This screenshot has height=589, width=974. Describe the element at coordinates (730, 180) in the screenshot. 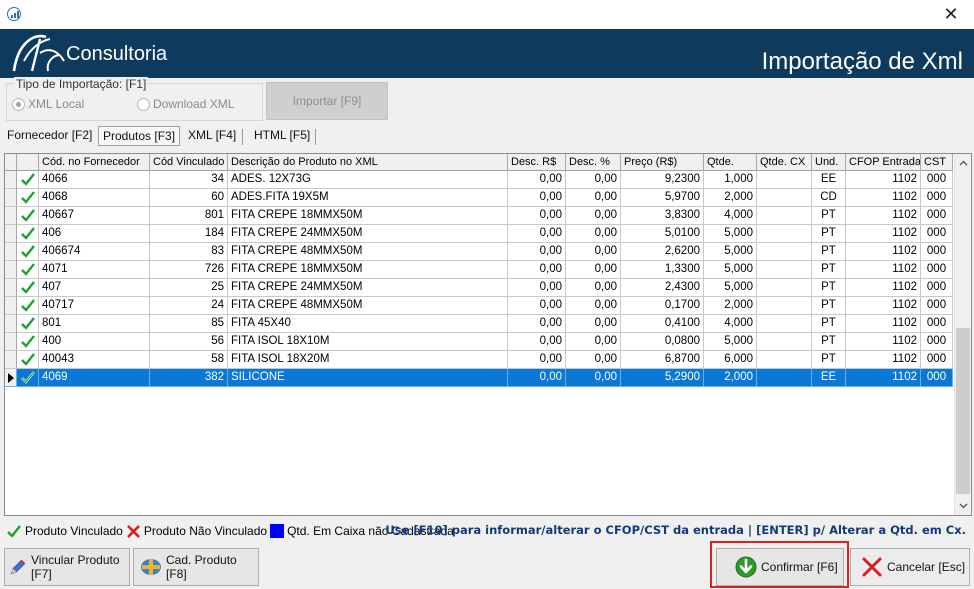

I see `cell-qtde: 1,000` at that location.